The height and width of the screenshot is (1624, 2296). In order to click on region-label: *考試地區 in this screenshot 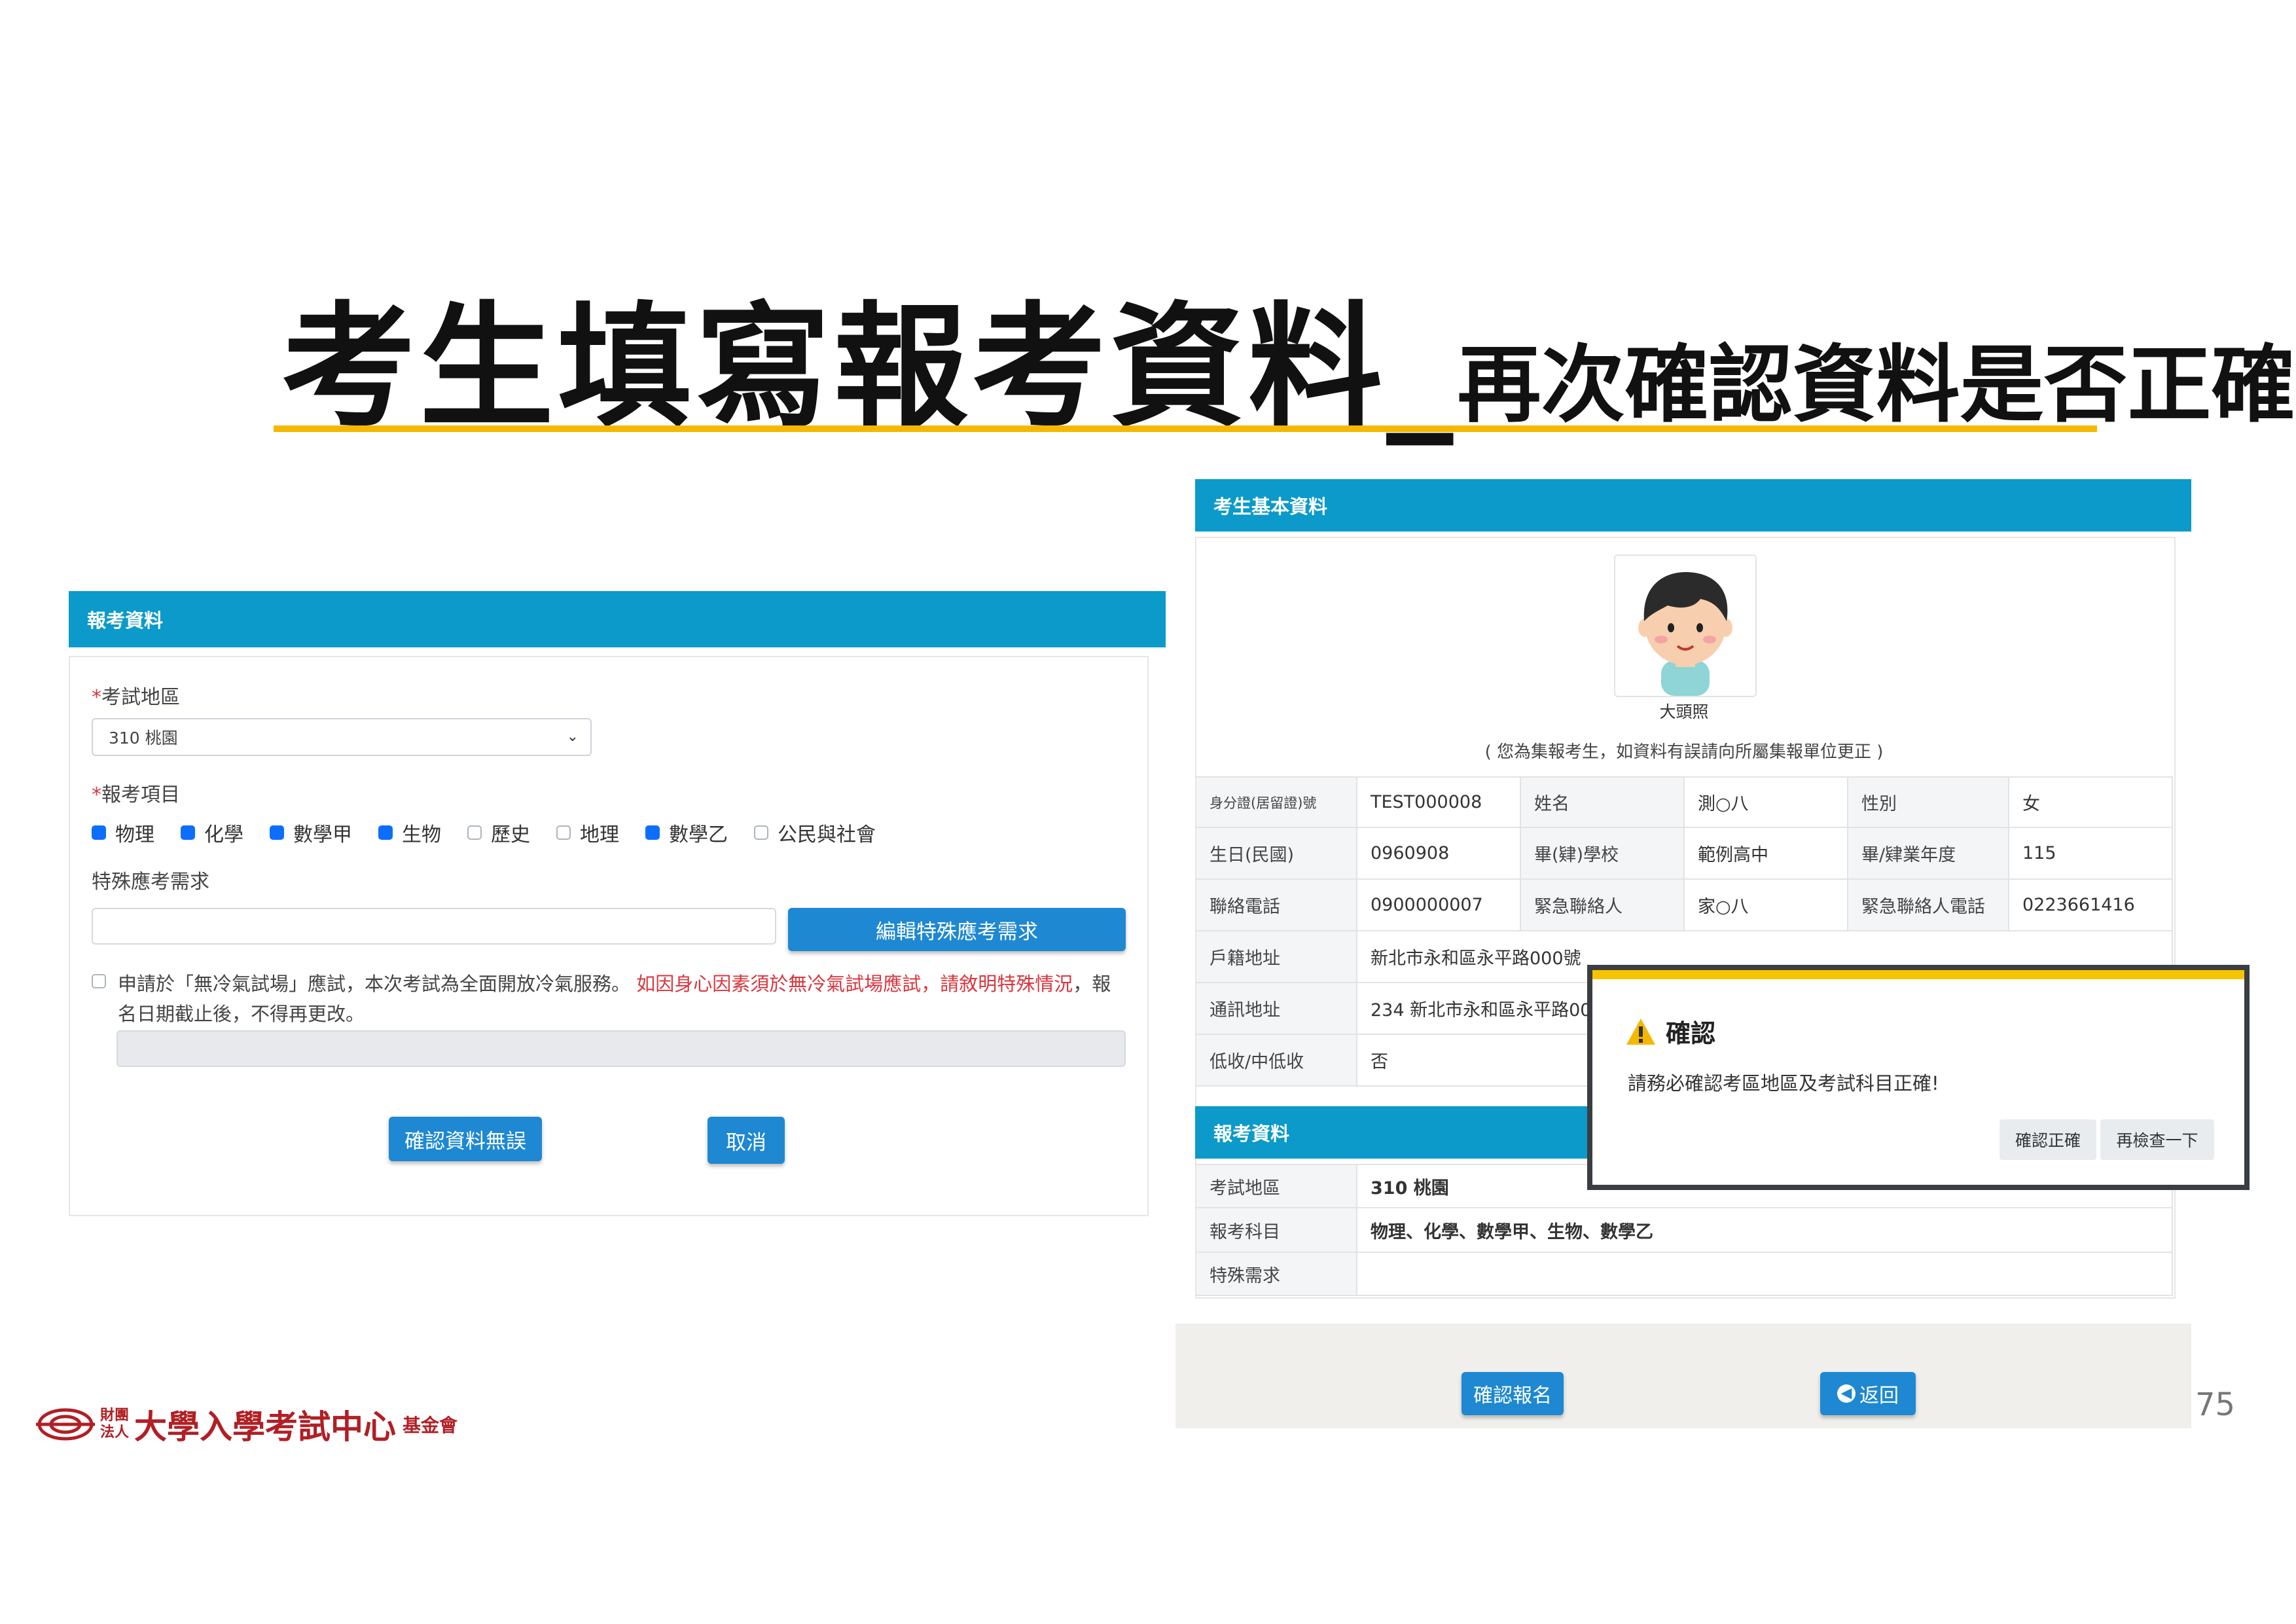, I will do `click(136, 695)`.